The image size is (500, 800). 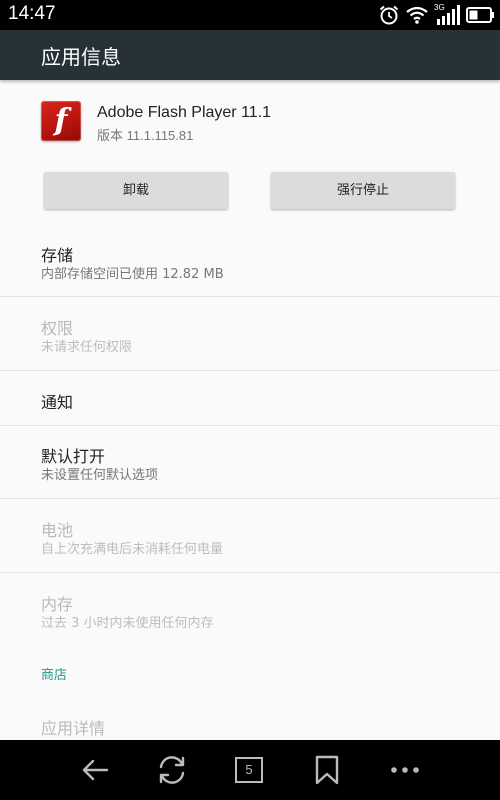 I want to click on bookmark-button, so click(x=327, y=770).